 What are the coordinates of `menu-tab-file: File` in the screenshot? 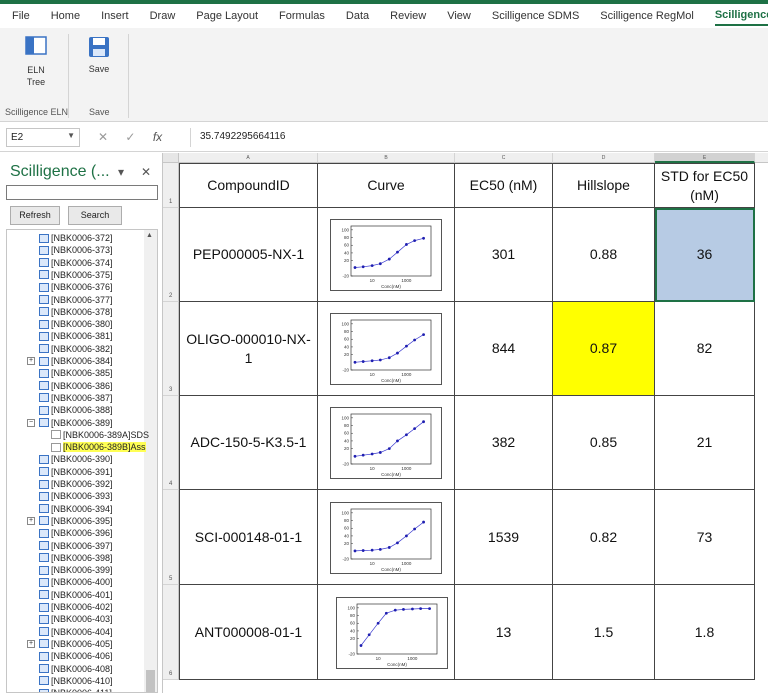 It's located at (21, 16).